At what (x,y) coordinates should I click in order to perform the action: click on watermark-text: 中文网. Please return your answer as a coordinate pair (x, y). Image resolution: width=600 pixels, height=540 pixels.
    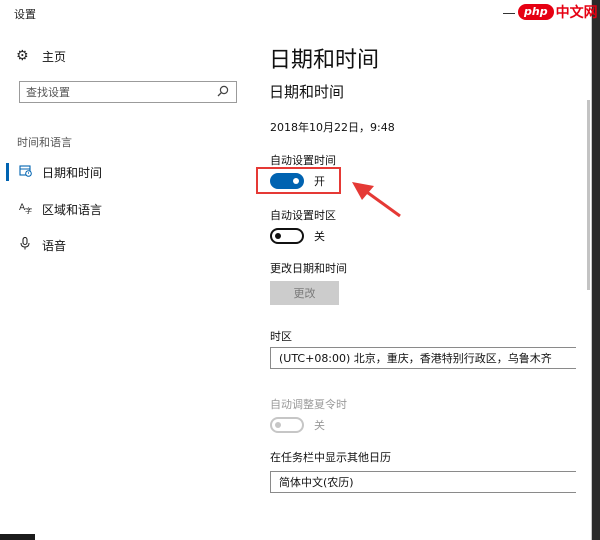
    Looking at the image, I should click on (576, 12).